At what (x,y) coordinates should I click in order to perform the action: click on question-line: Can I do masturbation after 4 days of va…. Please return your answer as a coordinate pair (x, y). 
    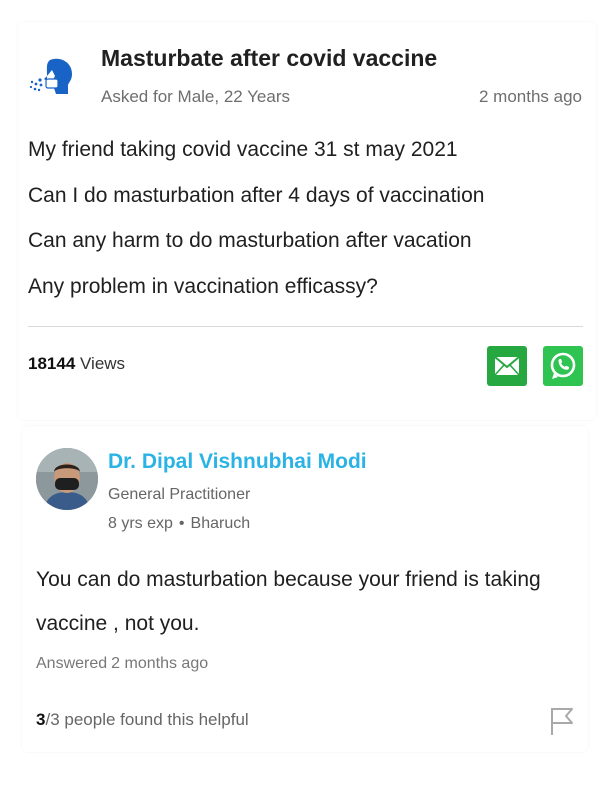
    Looking at the image, I should click on (256, 195).